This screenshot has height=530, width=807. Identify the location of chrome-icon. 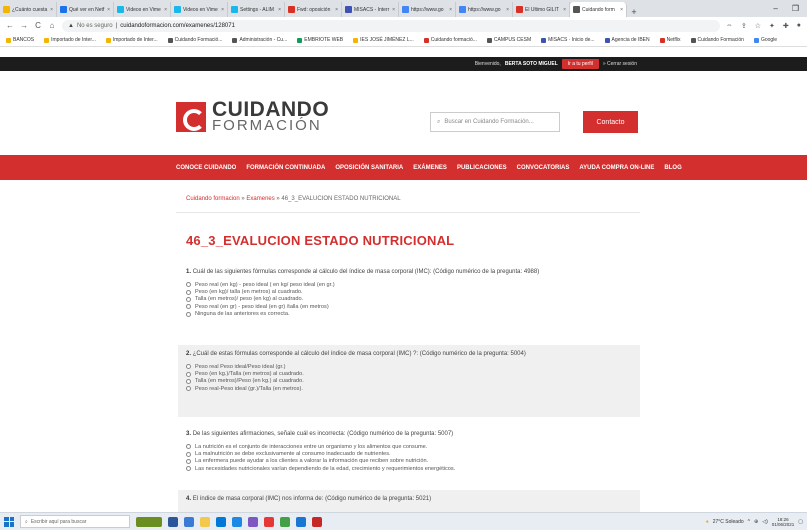
(285, 521).